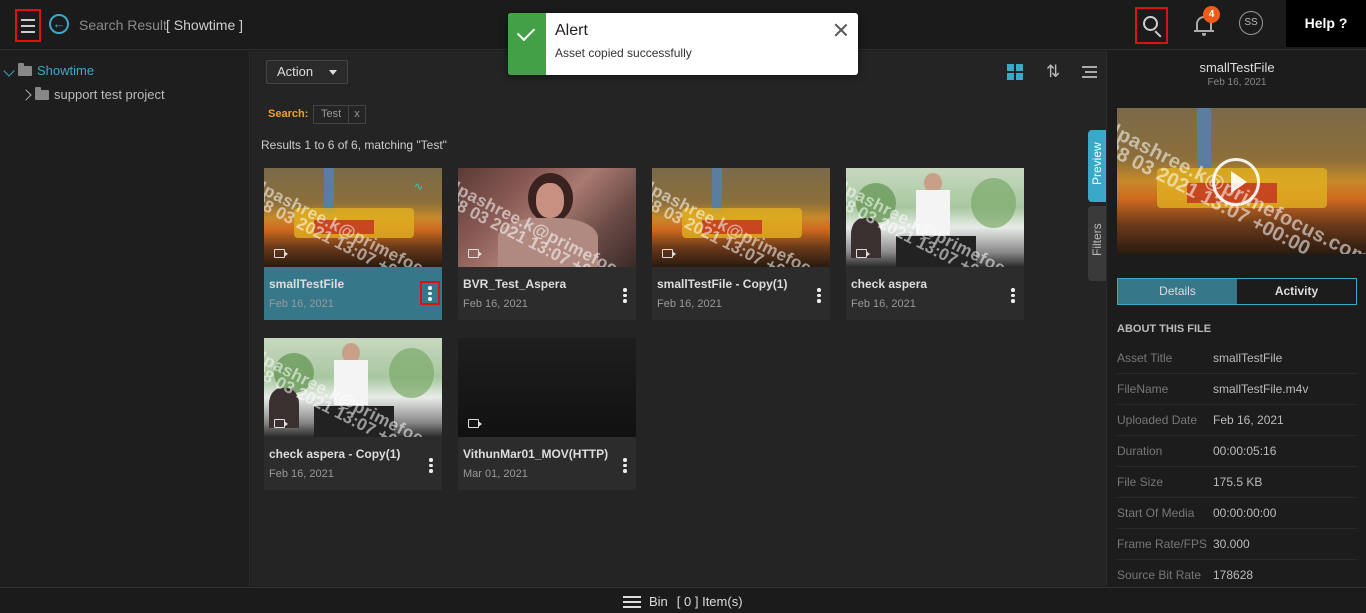 The image size is (1366, 613). Describe the element at coordinates (1140, 451) in the screenshot. I see `meta-key: Duration` at that location.